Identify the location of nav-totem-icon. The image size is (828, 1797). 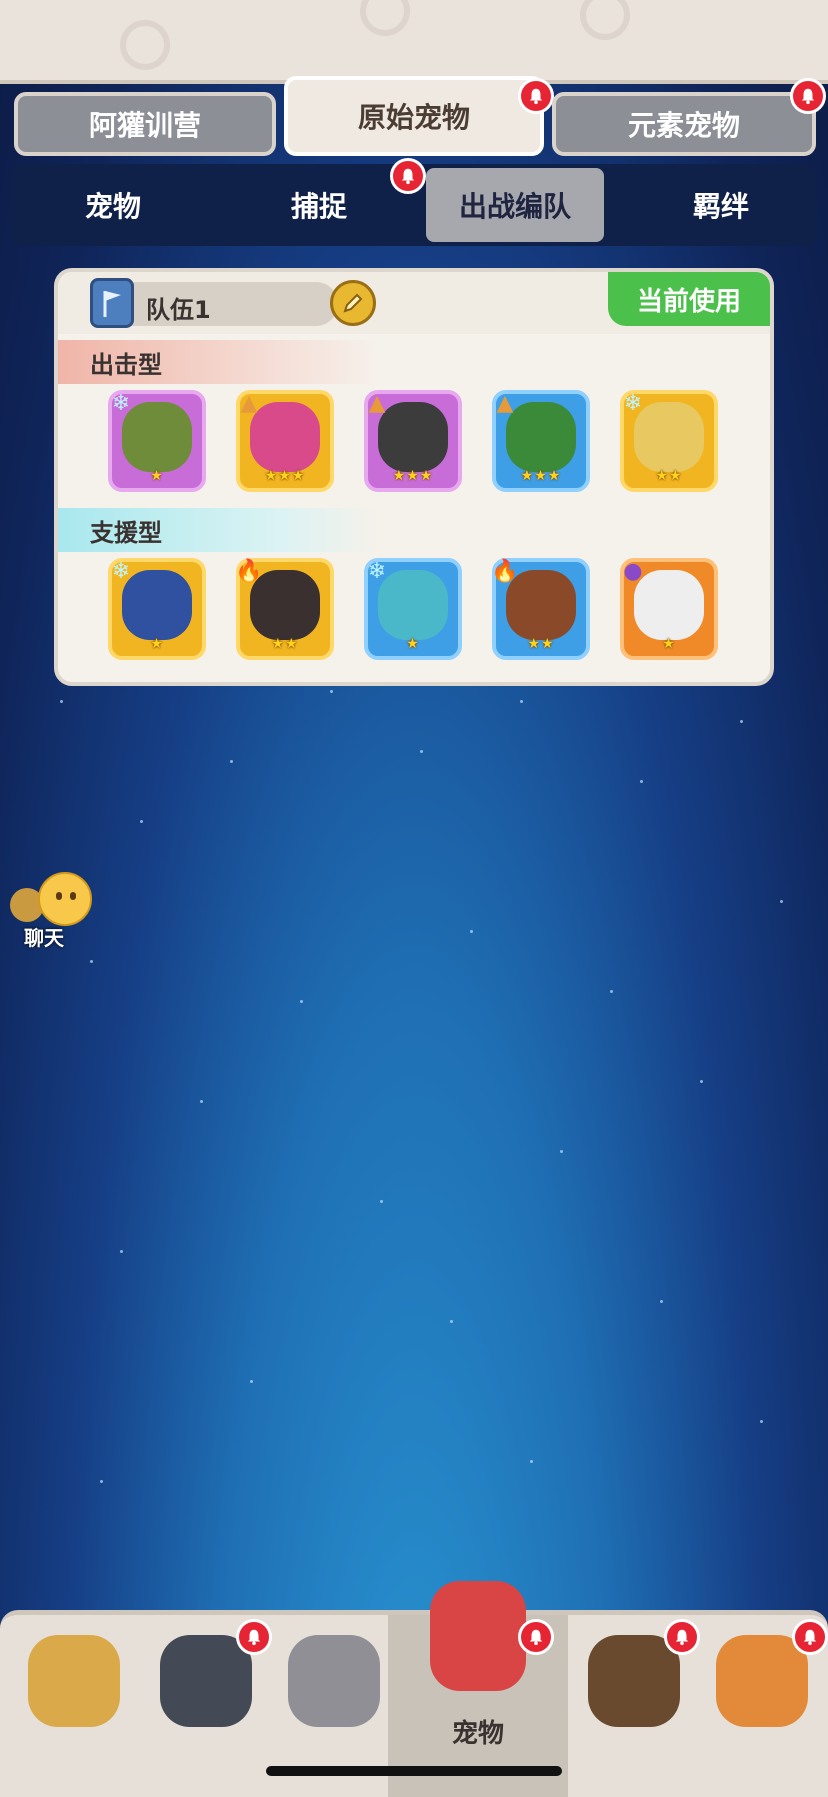
(762, 1681).